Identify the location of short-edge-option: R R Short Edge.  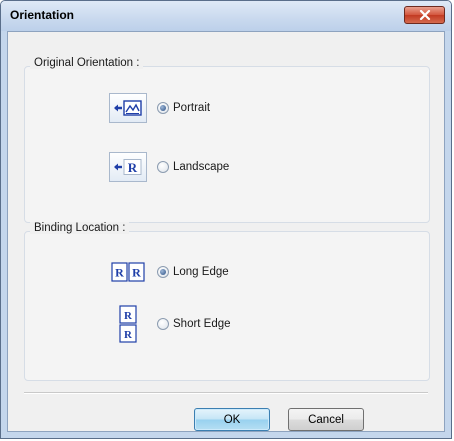
(170, 324).